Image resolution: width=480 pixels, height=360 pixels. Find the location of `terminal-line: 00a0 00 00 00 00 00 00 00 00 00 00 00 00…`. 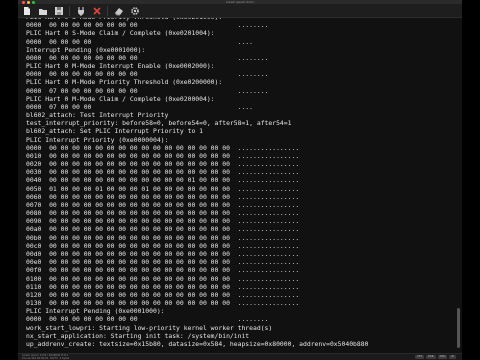

terminal-line: 00a0 00 00 00 00 00 00 00 00 00 00 00 00… is located at coordinates (163, 229).